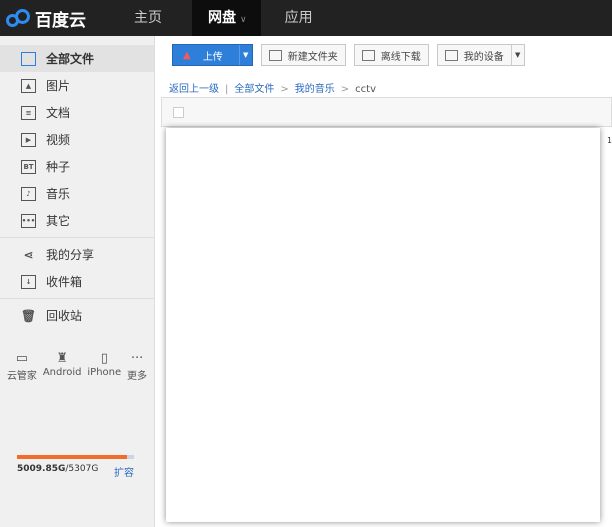 The width and height of the screenshot is (612, 527). I want to click on music-icon: ♪, so click(28, 193).